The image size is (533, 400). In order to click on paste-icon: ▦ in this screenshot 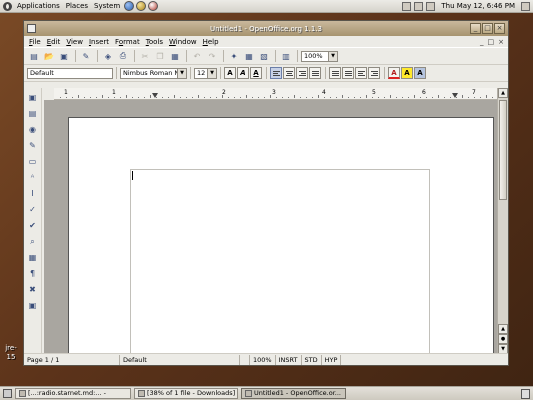, I will do `click(175, 56)`.